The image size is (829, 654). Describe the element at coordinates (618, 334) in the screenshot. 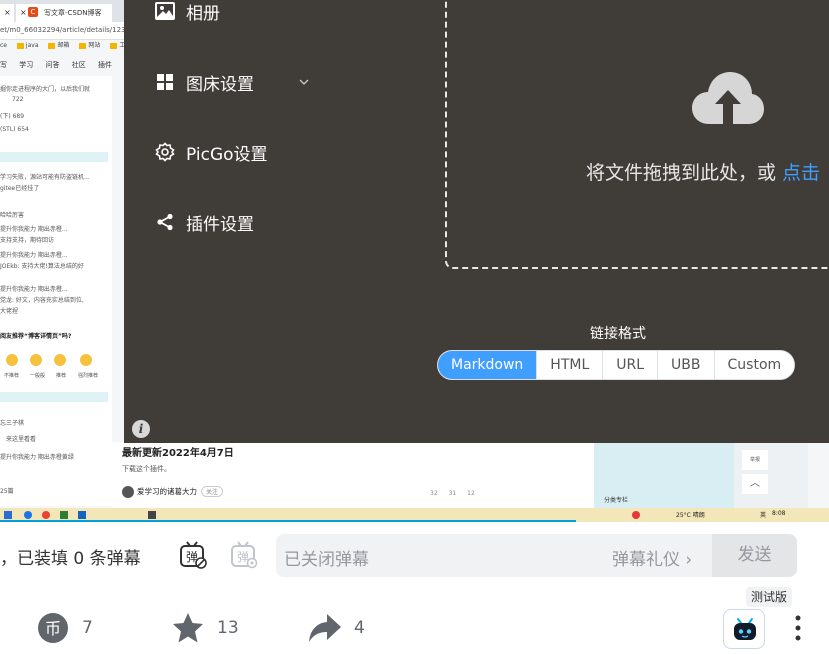

I see `link-format-label: 链接格式` at that location.